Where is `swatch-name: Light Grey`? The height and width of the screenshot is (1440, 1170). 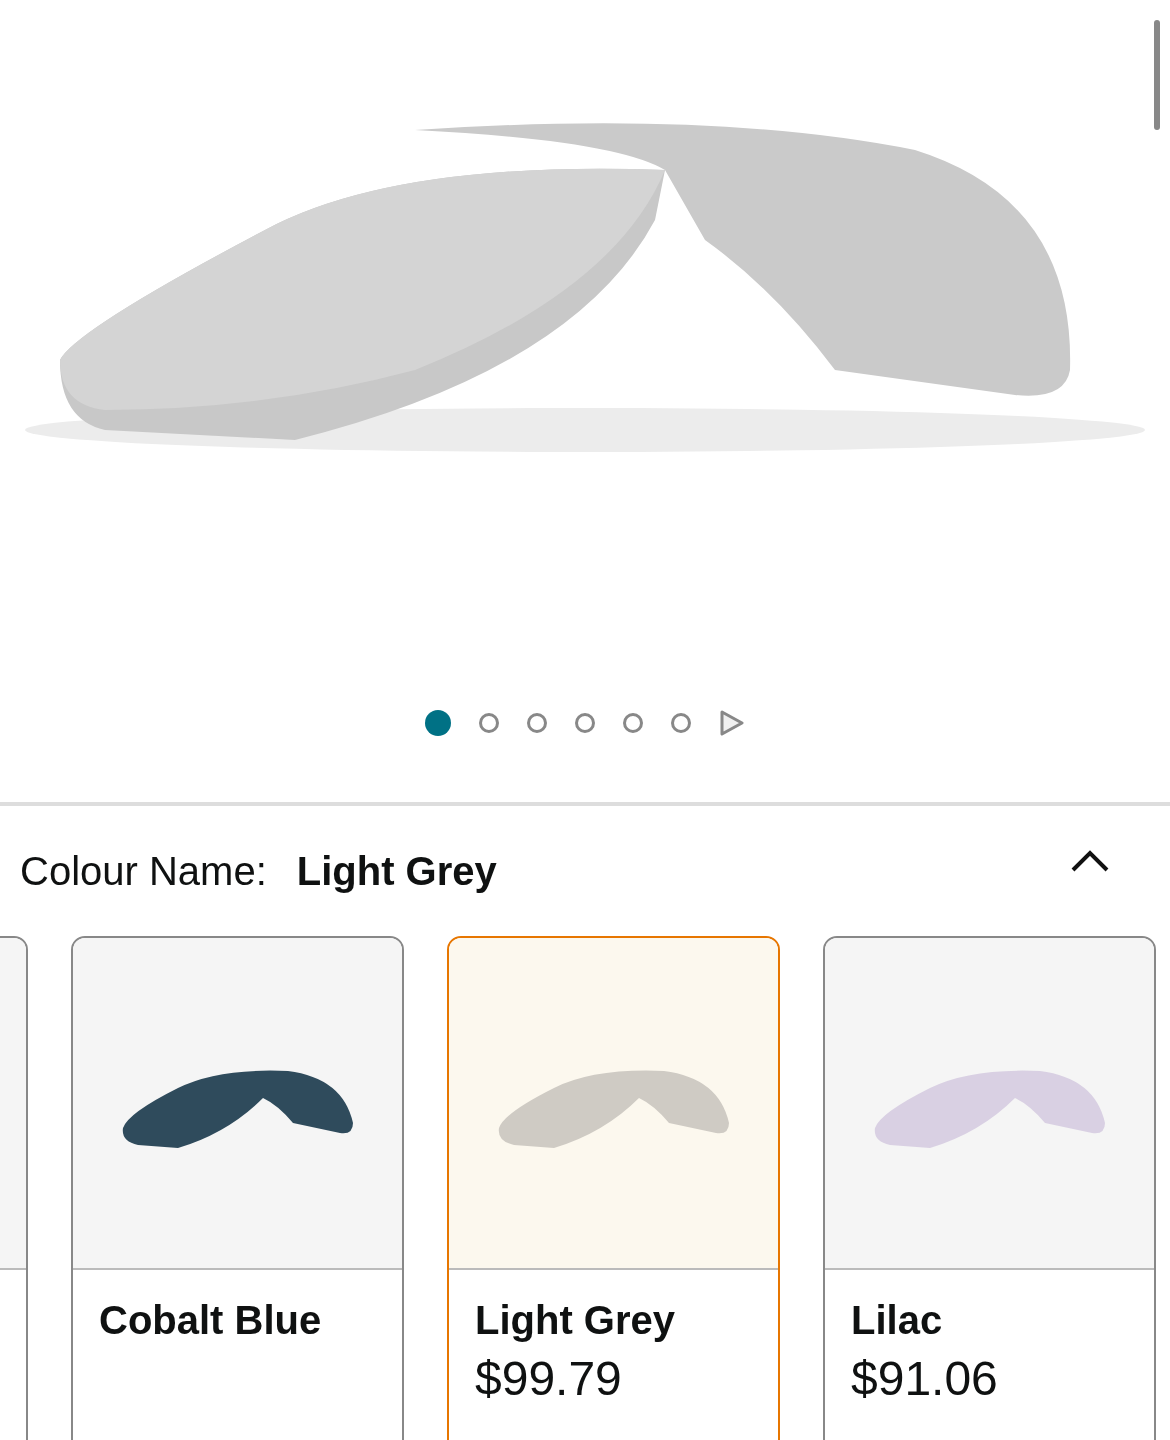 swatch-name: Light Grey is located at coordinates (576, 1320).